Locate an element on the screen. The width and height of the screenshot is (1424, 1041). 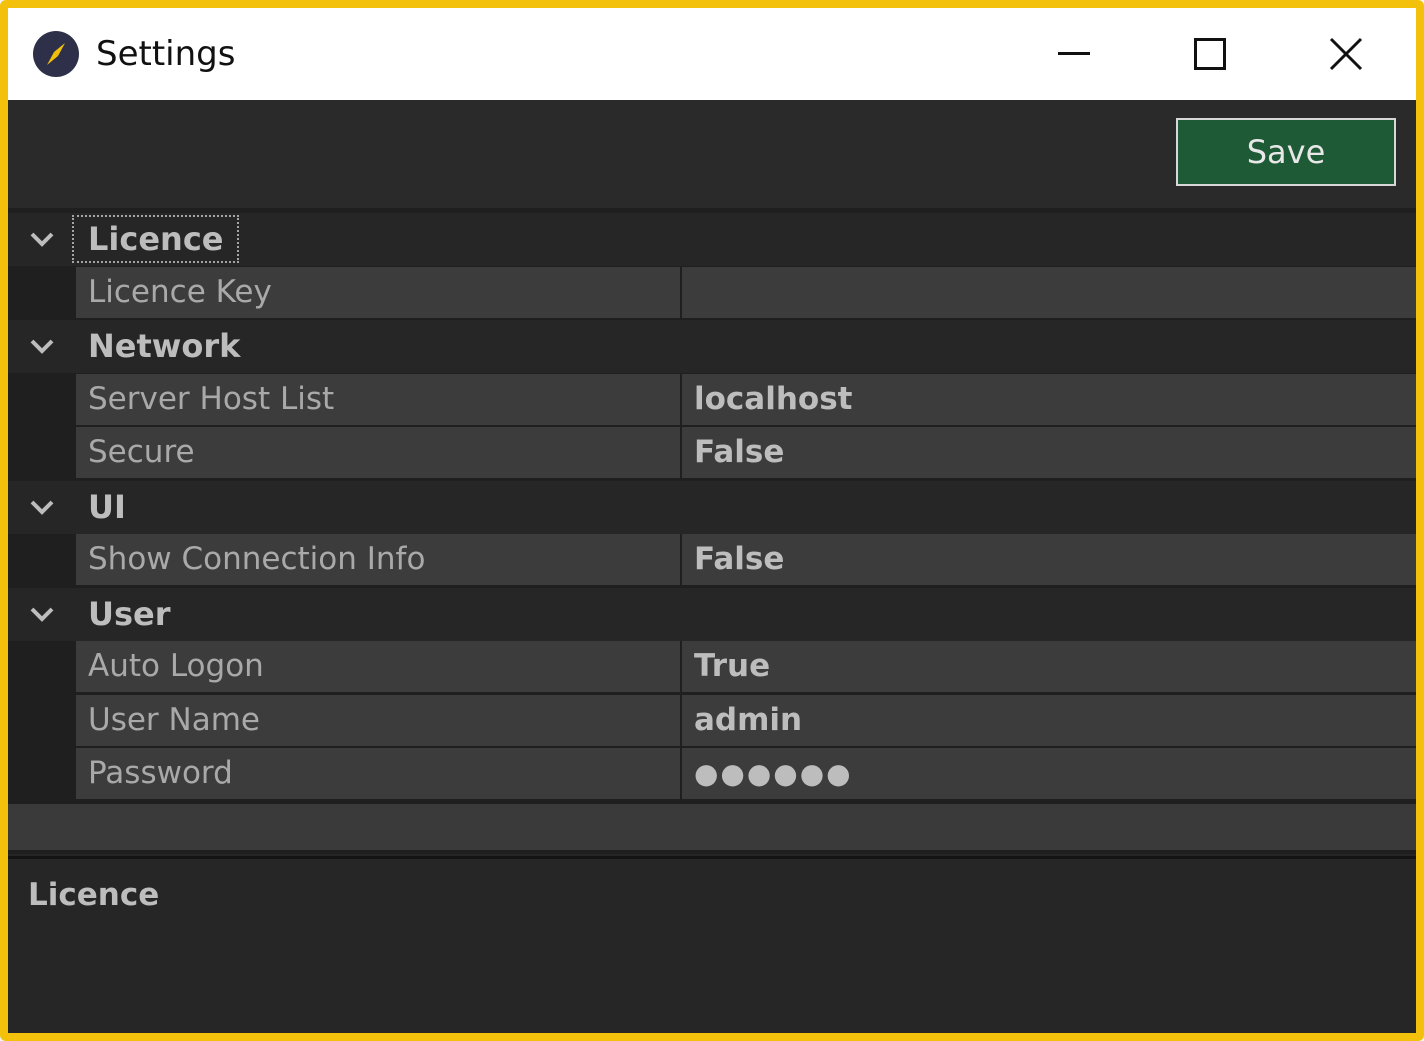
close-button is located at coordinates (1346, 54).